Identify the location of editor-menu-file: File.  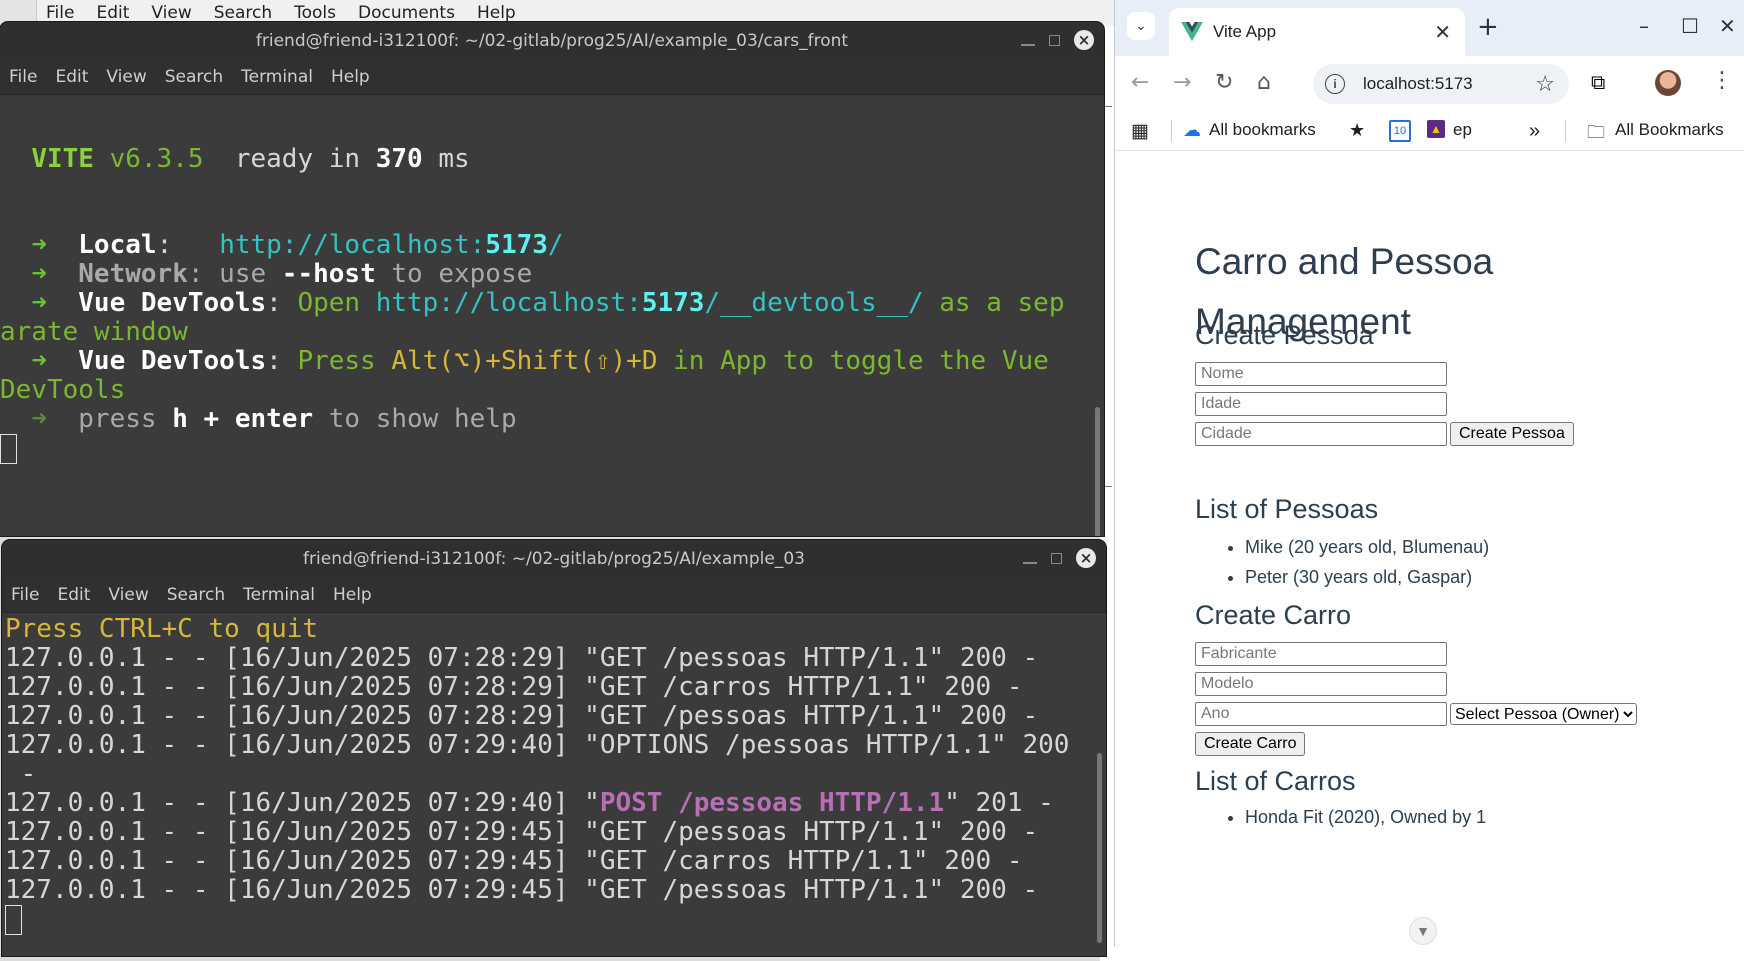
(60, 13).